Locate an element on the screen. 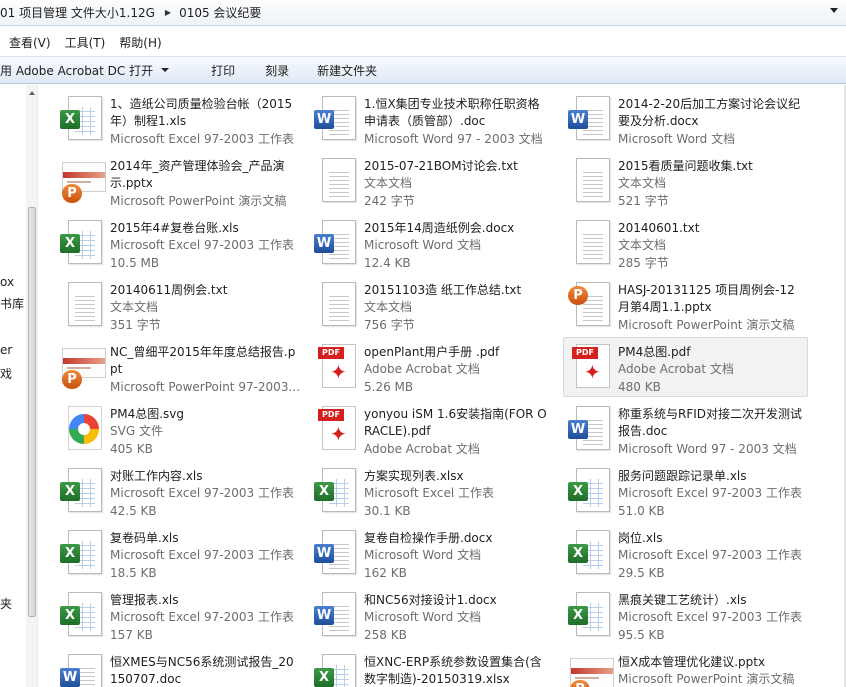 The height and width of the screenshot is (687, 846). nav-scrollbar is located at coordinates (31, 386).